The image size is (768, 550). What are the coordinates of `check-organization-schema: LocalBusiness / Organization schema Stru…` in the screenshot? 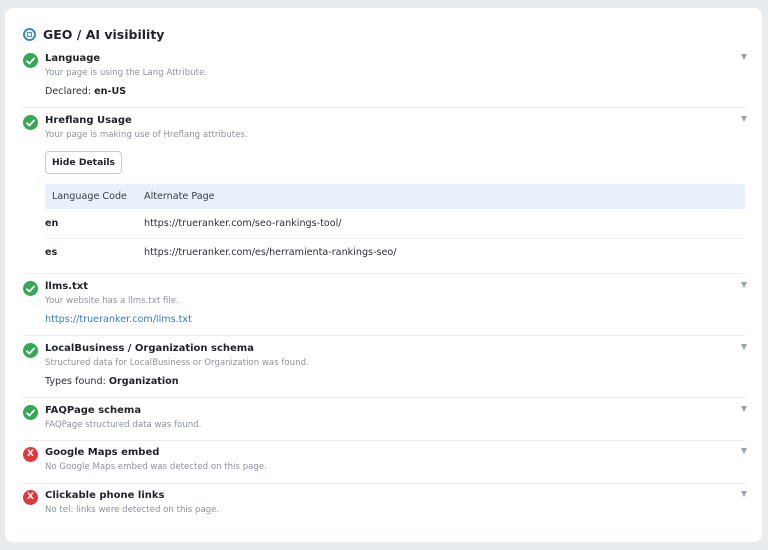 It's located at (385, 368).